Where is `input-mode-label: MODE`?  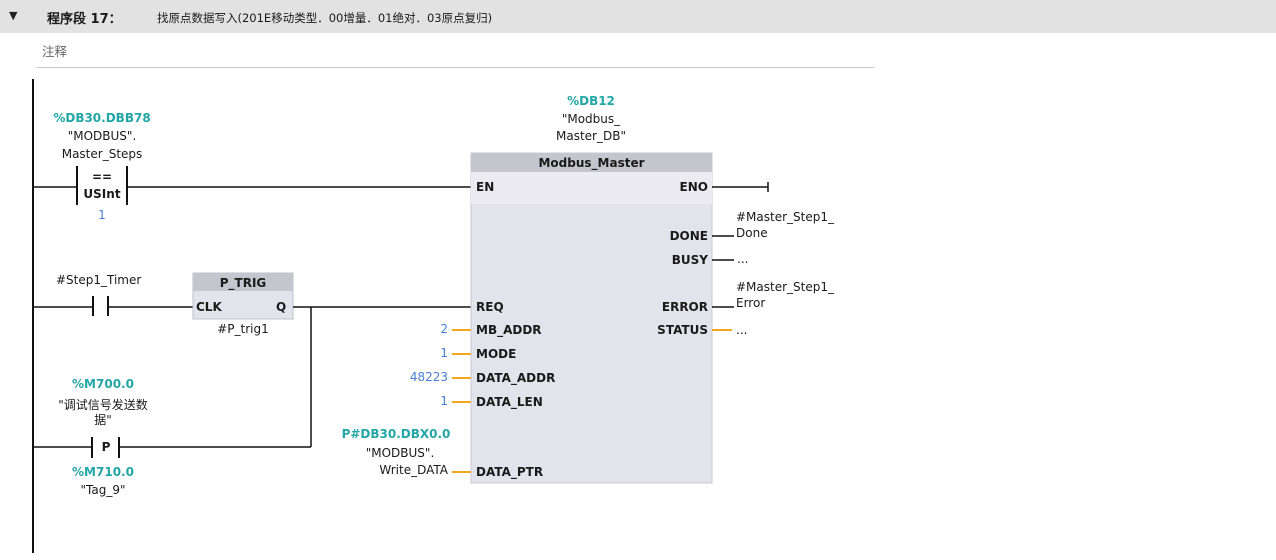 input-mode-label: MODE is located at coordinates (496, 354).